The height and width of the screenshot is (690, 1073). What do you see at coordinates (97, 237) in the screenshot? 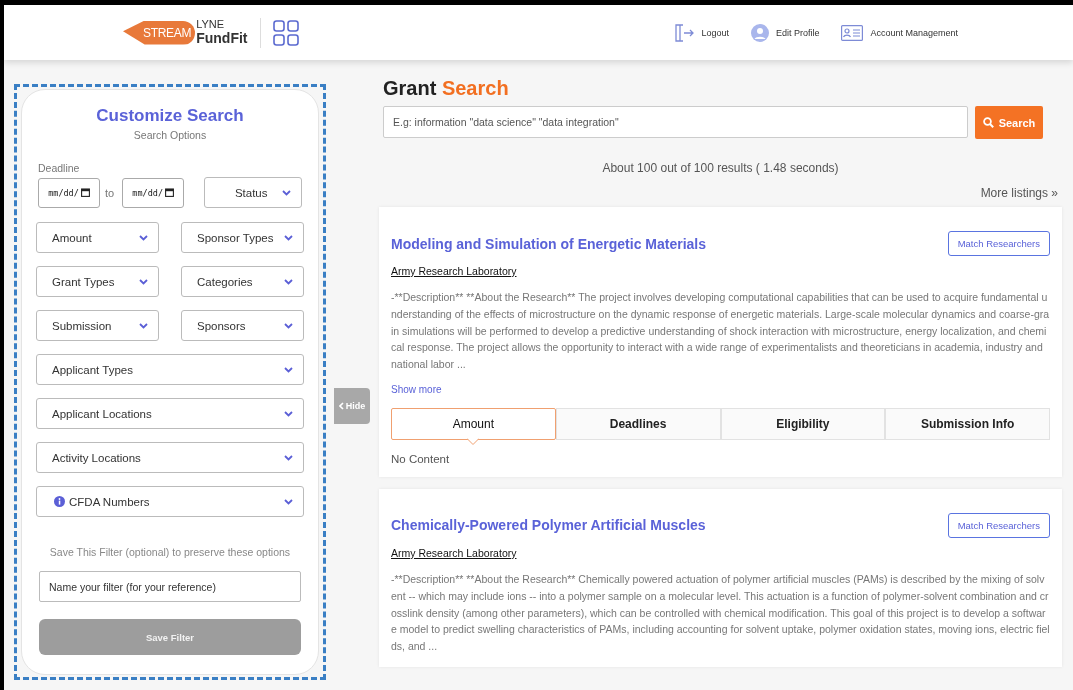
I see `filter-dropdown: Amount` at bounding box center [97, 237].